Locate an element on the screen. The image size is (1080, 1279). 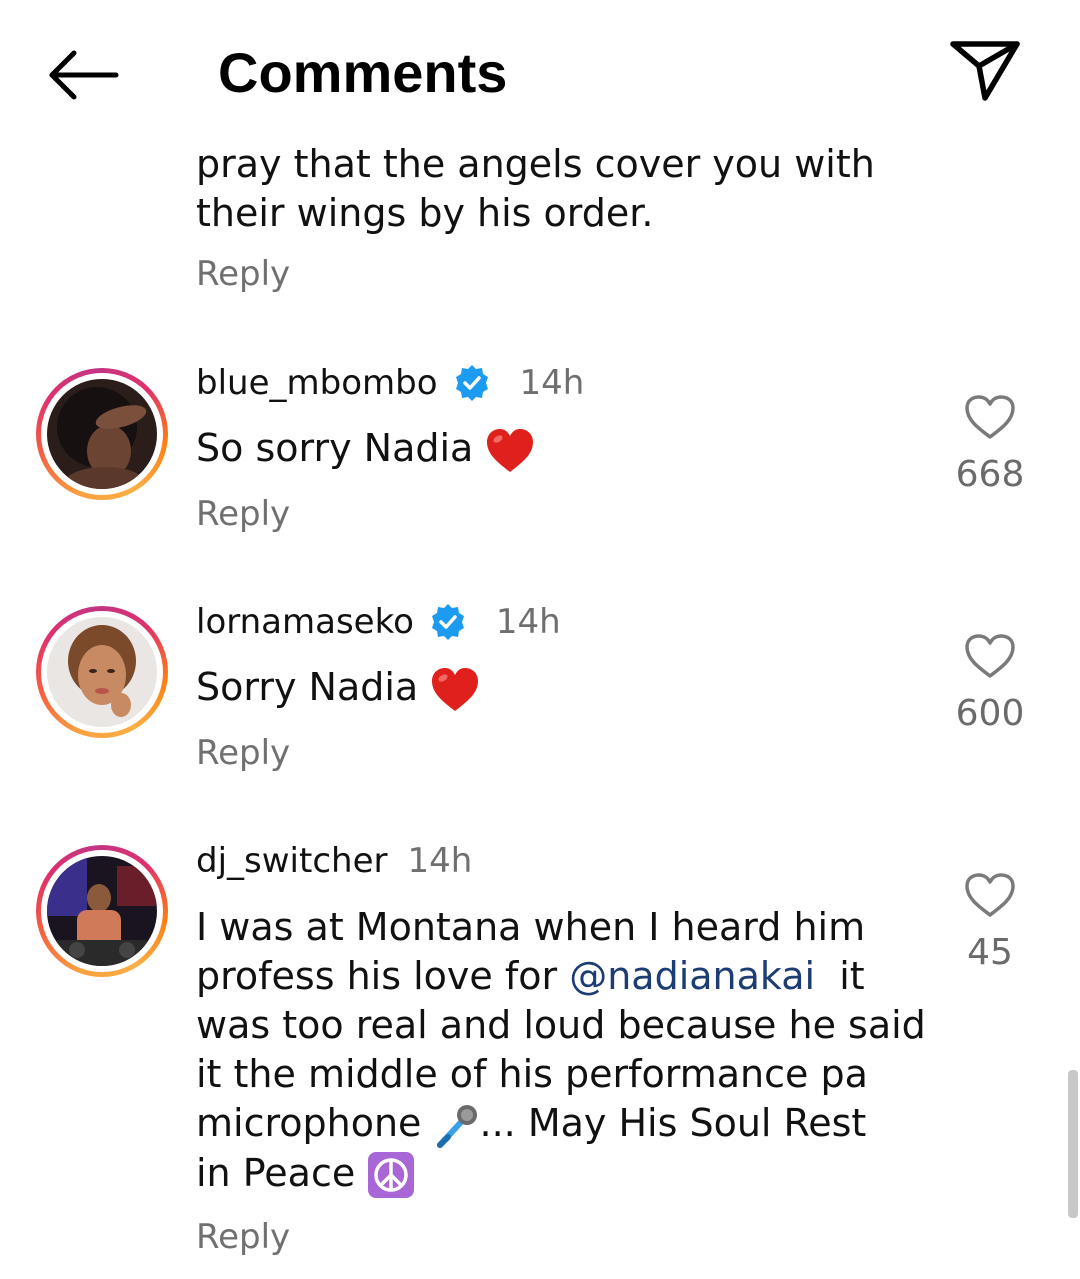
page-title: Comments is located at coordinates (363, 72).